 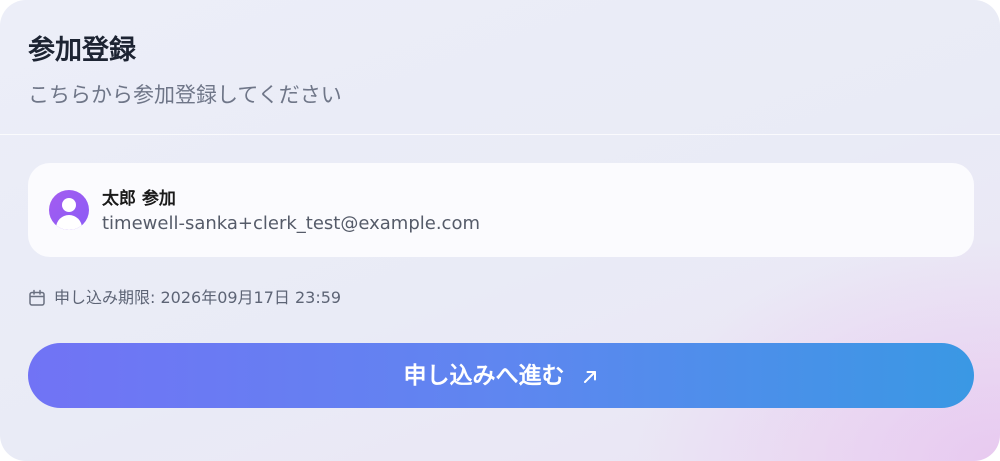 I want to click on application-deadline: 申し込み期限: 2026年09月17日 23:59, so click(x=184, y=298).